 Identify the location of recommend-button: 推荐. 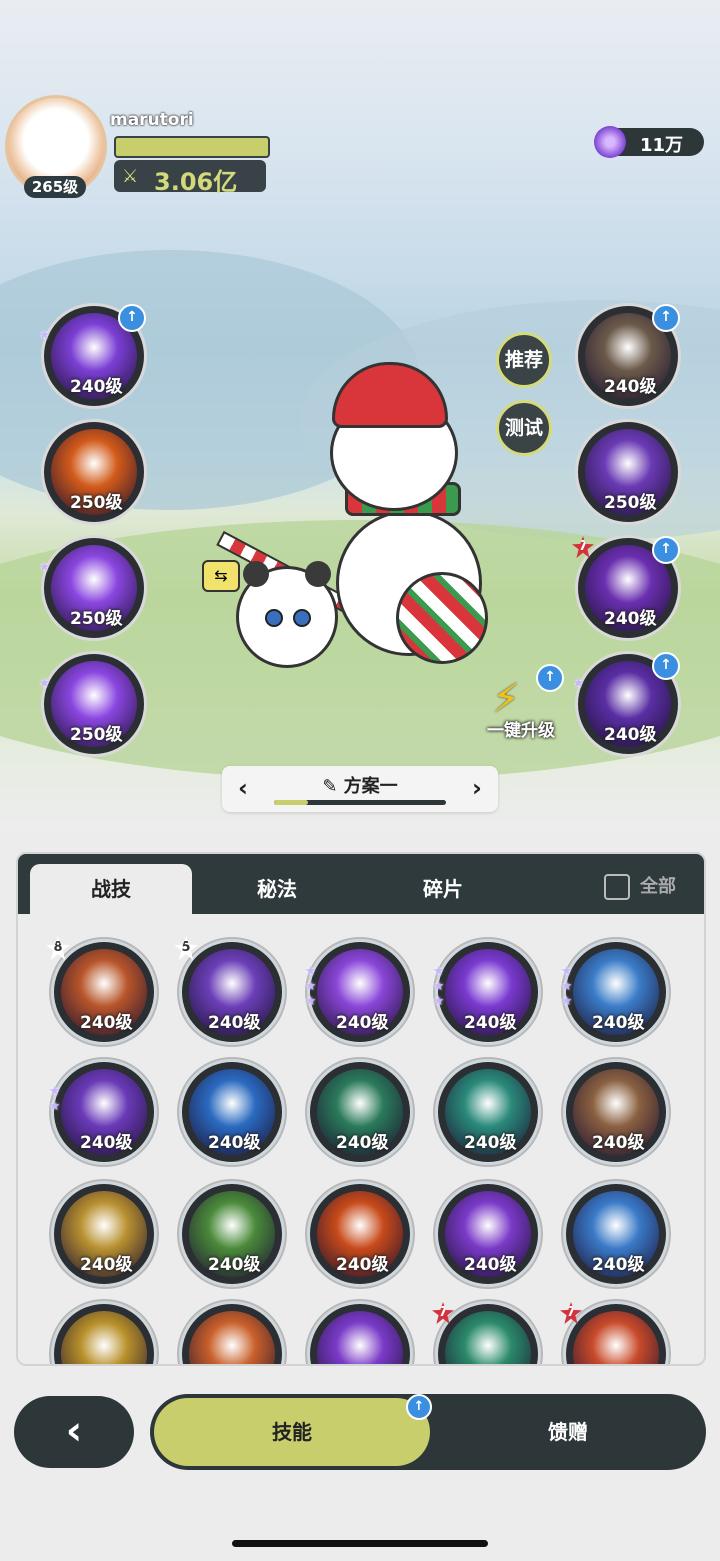
(524, 360).